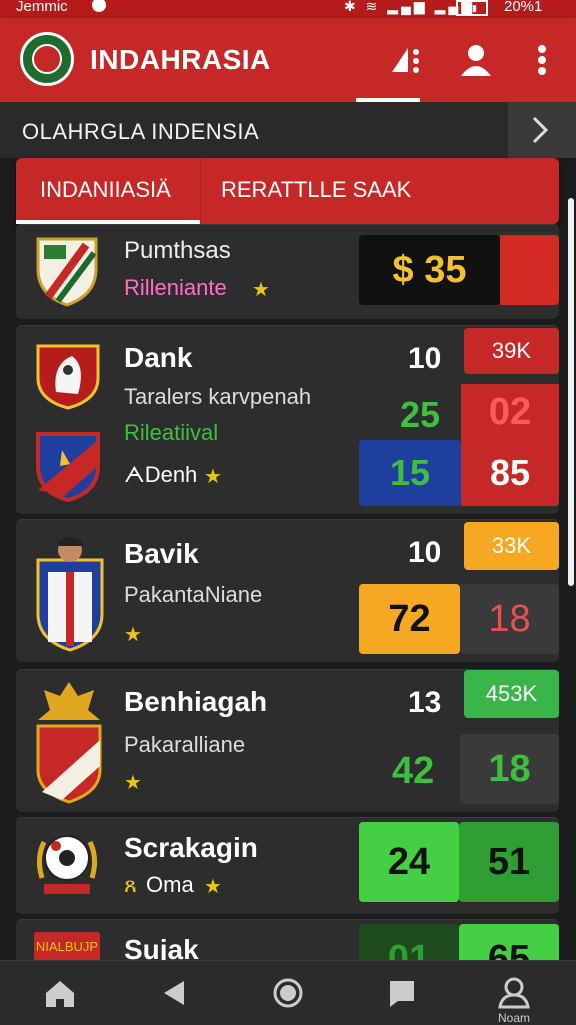 The image size is (576, 1025). I want to click on account-label: Noam, so click(513, 1018).